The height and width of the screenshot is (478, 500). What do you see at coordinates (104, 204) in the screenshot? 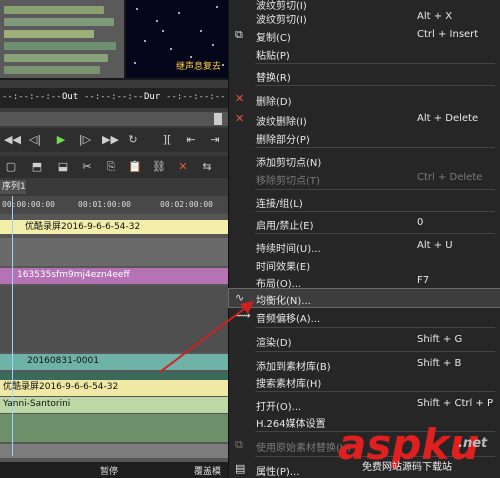
I see `ruler-tick-1: 00:01:00:00` at bounding box center [104, 204].